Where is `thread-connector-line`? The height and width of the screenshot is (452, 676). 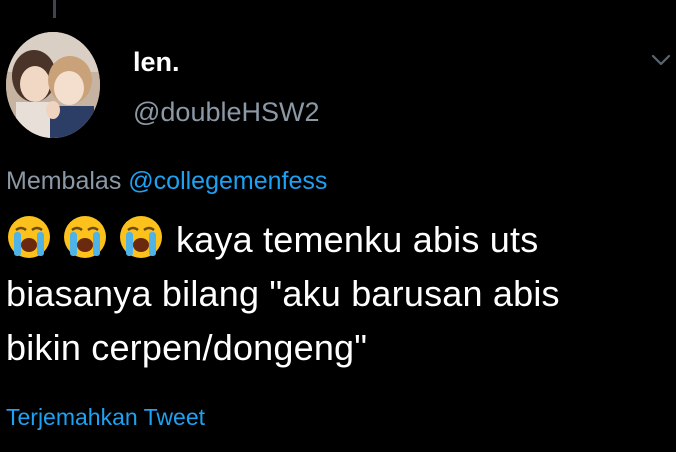 thread-connector-line is located at coordinates (54, 9).